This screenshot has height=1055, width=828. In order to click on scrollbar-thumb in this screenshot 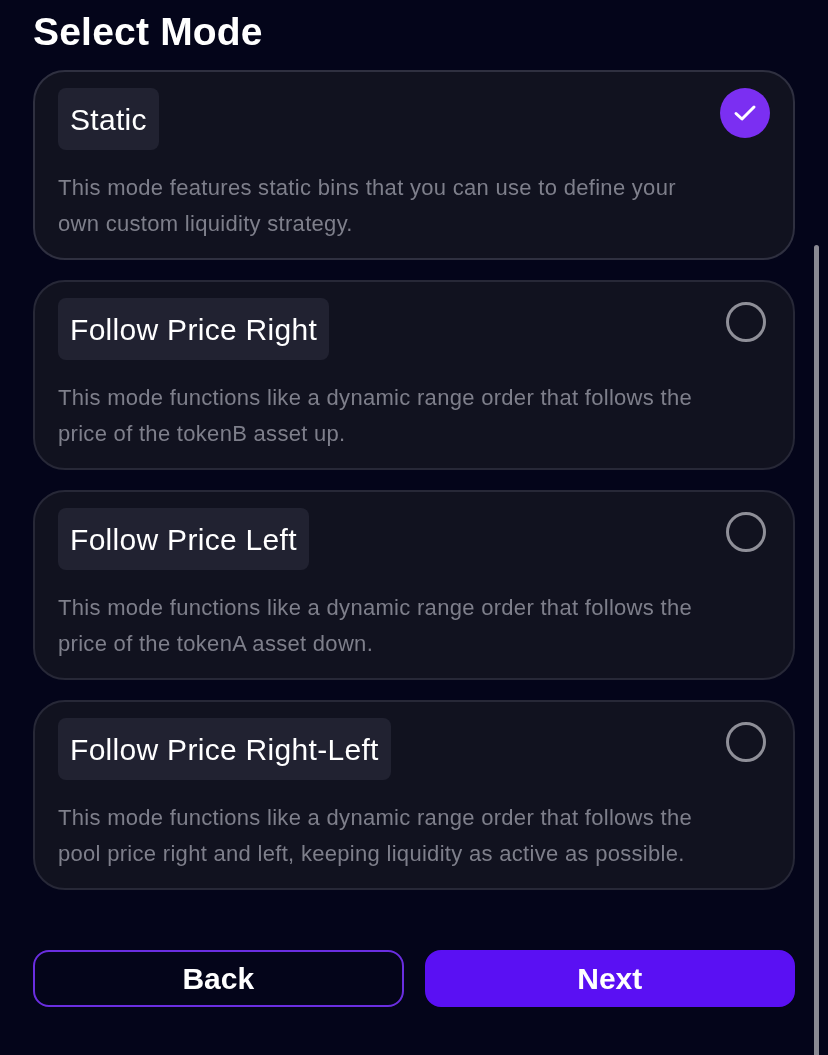, I will do `click(816, 650)`.